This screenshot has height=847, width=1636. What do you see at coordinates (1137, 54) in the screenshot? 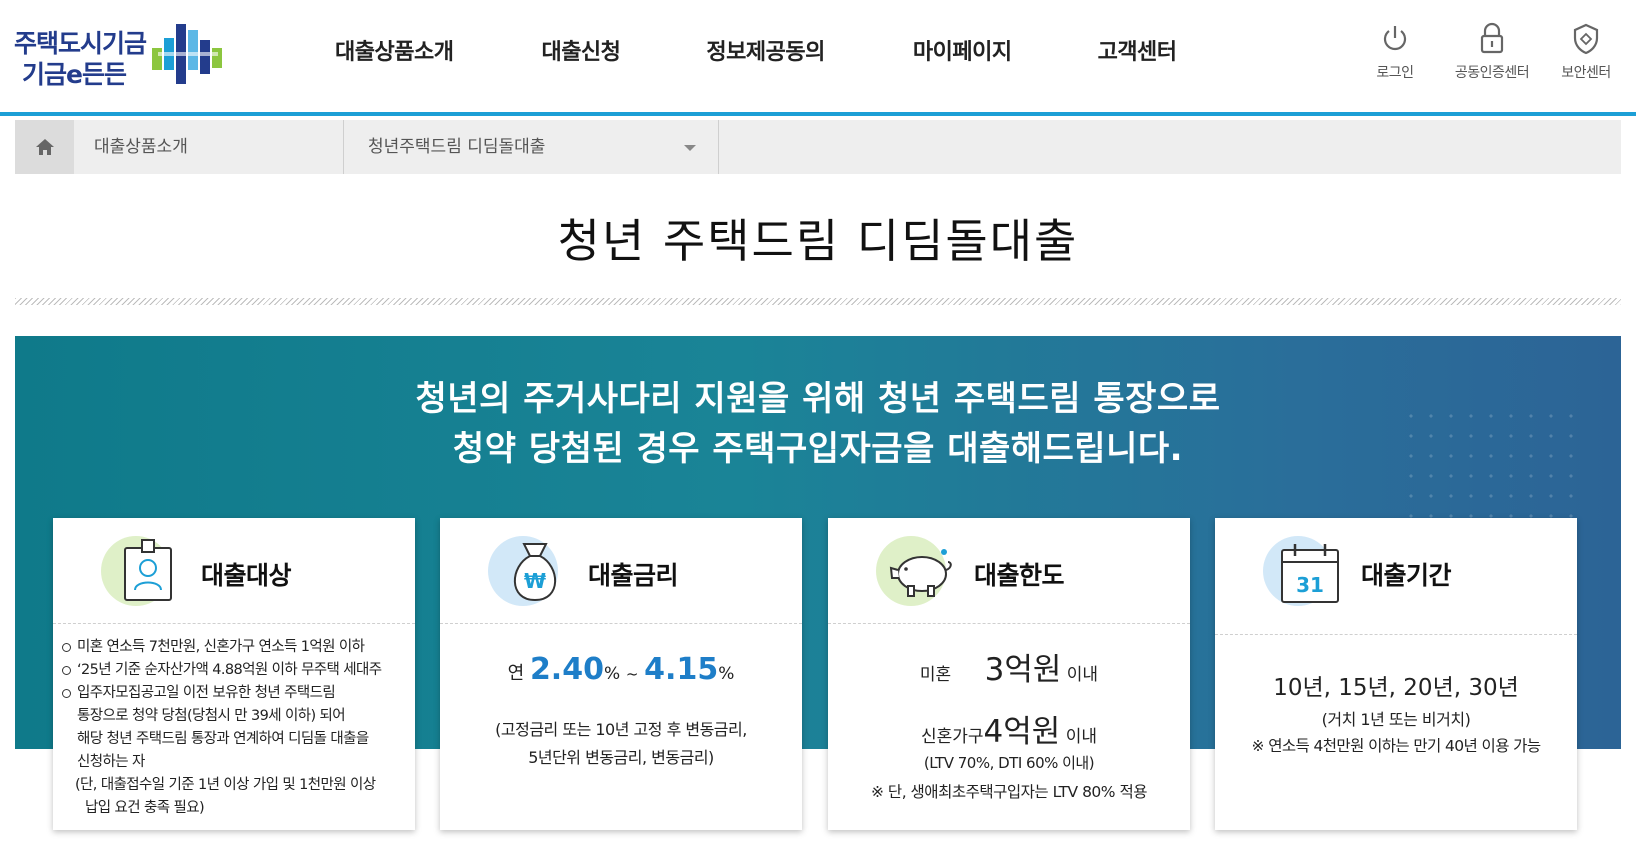
I see `nav-customer-center: 고객센터` at bounding box center [1137, 54].